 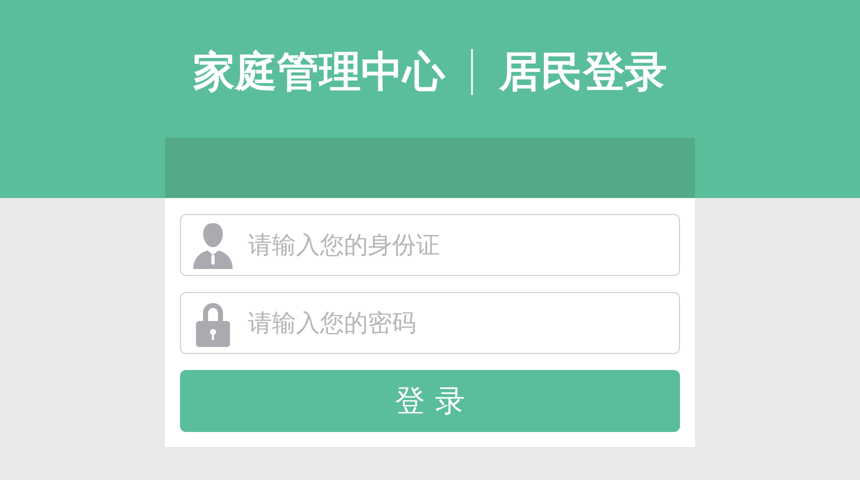 I want to click on id-number-field: 请输入您的身份证, so click(x=430, y=245).